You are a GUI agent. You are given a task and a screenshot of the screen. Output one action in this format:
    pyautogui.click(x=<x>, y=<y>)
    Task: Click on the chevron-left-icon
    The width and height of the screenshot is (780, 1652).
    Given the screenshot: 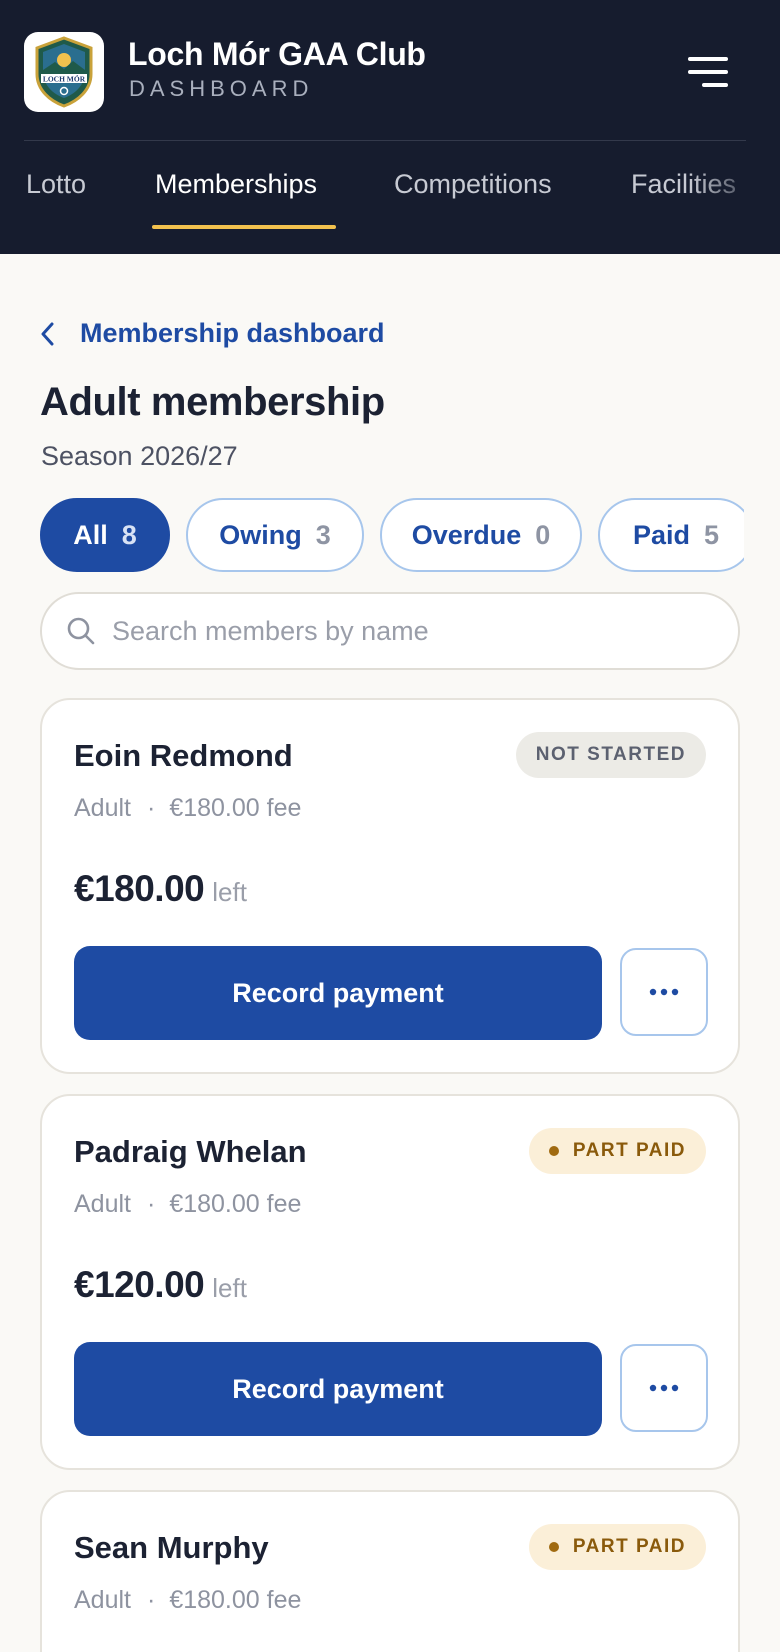 What is the action you would take?
    pyautogui.click(x=52, y=334)
    